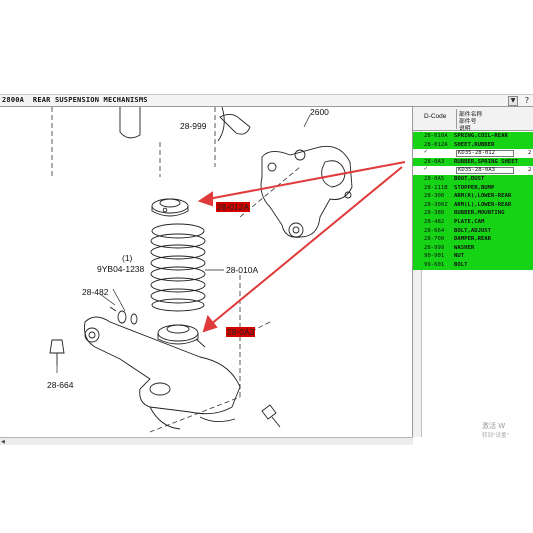 Image resolution: width=533 pixels, height=533 pixels. What do you see at coordinates (434, 196) in the screenshot?
I see `part-code: 28-300` at bounding box center [434, 196].